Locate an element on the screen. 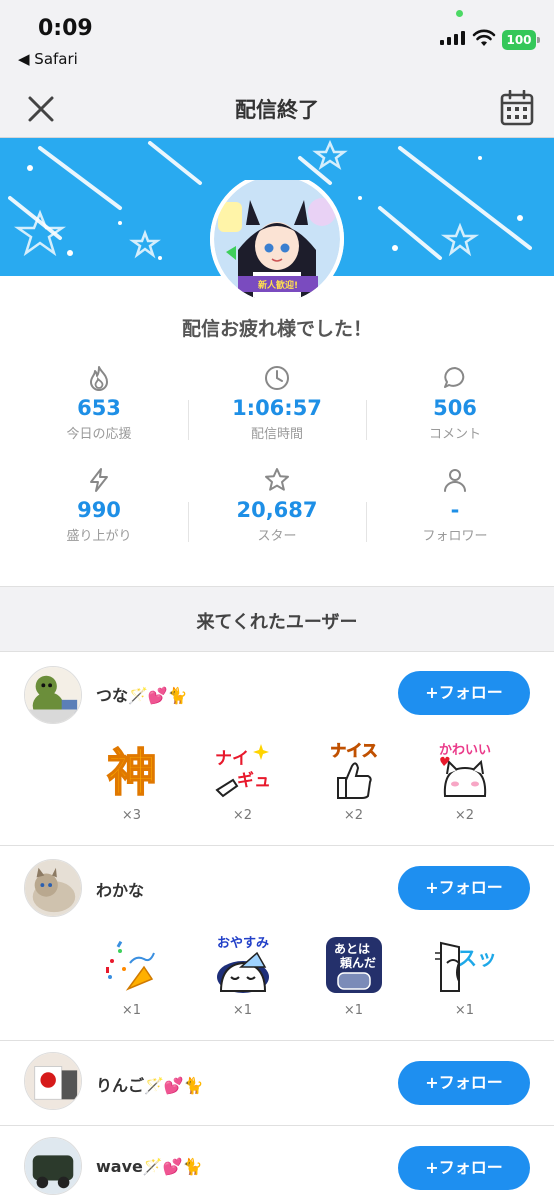 This screenshot has width=554, height=1200. back-to-safari-link: ◀ Safari is located at coordinates (48, 59).